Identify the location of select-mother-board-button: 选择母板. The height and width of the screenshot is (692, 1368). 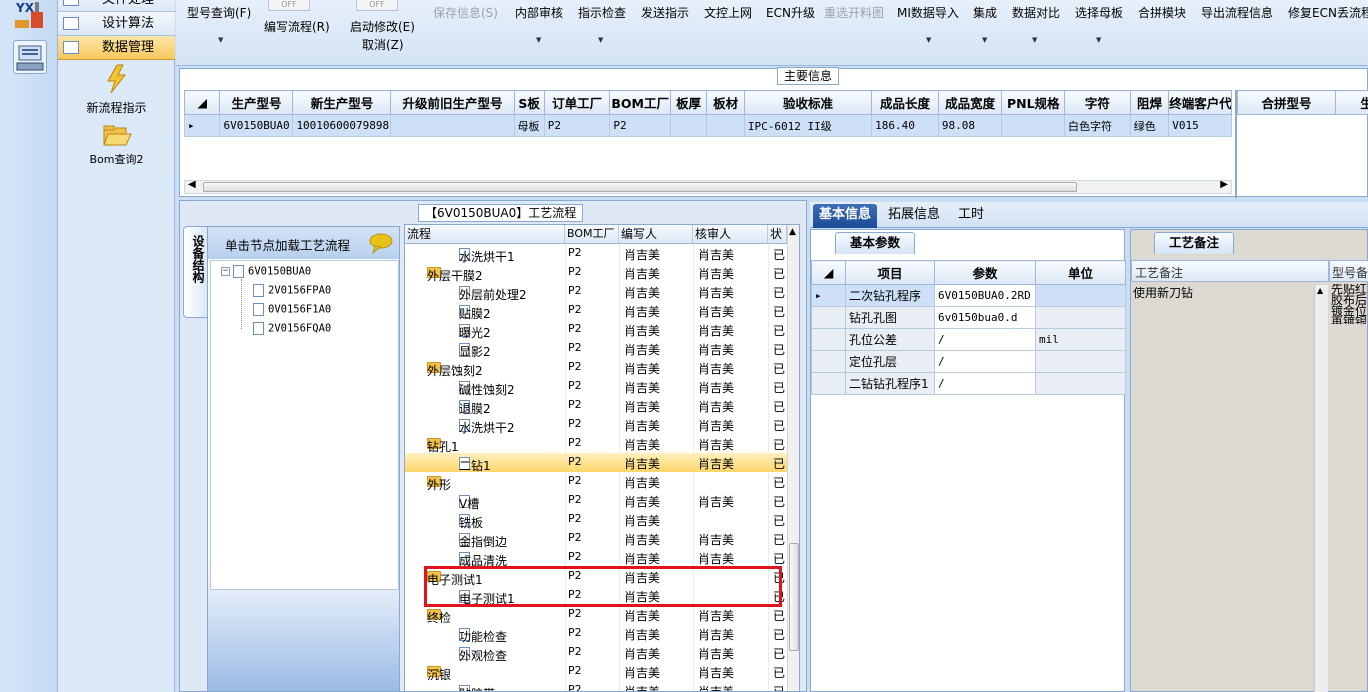
(1099, 12).